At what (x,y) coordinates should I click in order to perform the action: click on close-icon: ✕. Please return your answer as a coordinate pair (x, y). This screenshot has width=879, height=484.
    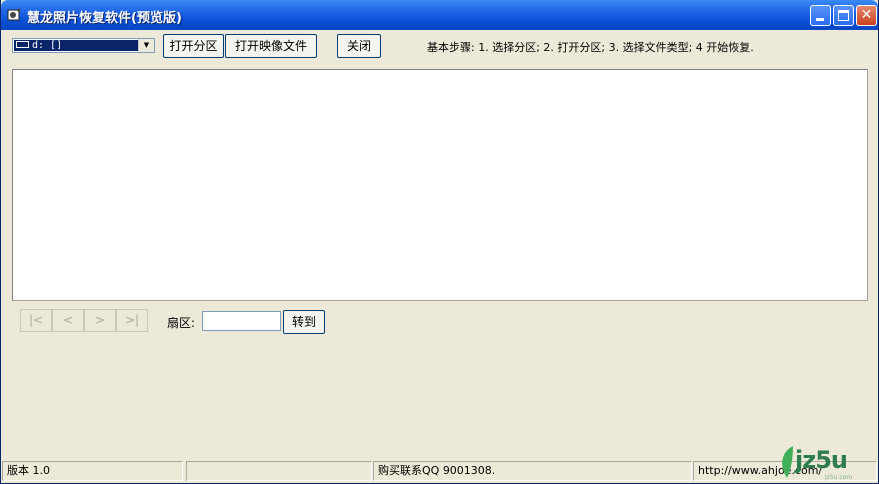
    Looking at the image, I should click on (866, 15).